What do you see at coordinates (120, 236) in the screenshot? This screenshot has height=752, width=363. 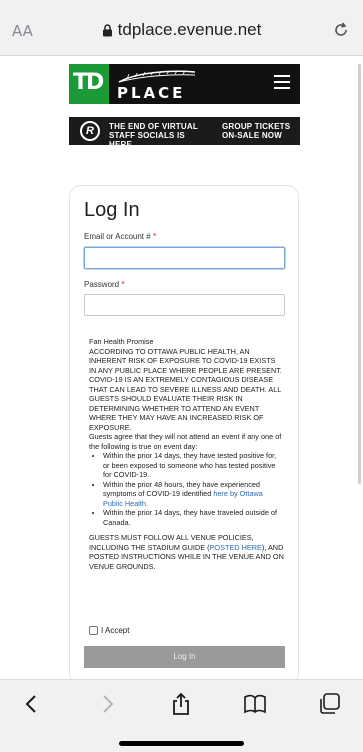 I see `email-label: Email or Account # *` at bounding box center [120, 236].